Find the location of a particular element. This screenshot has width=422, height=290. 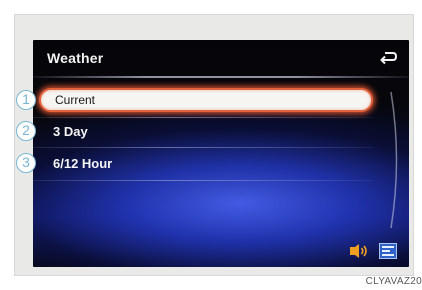

callout-badge-1: 1 is located at coordinates (26, 100).